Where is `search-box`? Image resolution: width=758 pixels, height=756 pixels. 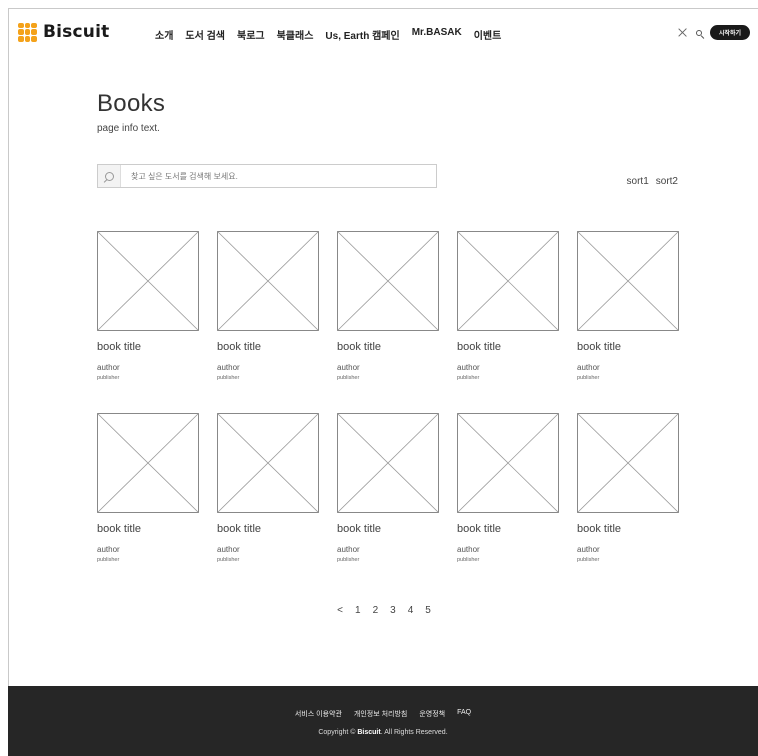 search-box is located at coordinates (267, 176).